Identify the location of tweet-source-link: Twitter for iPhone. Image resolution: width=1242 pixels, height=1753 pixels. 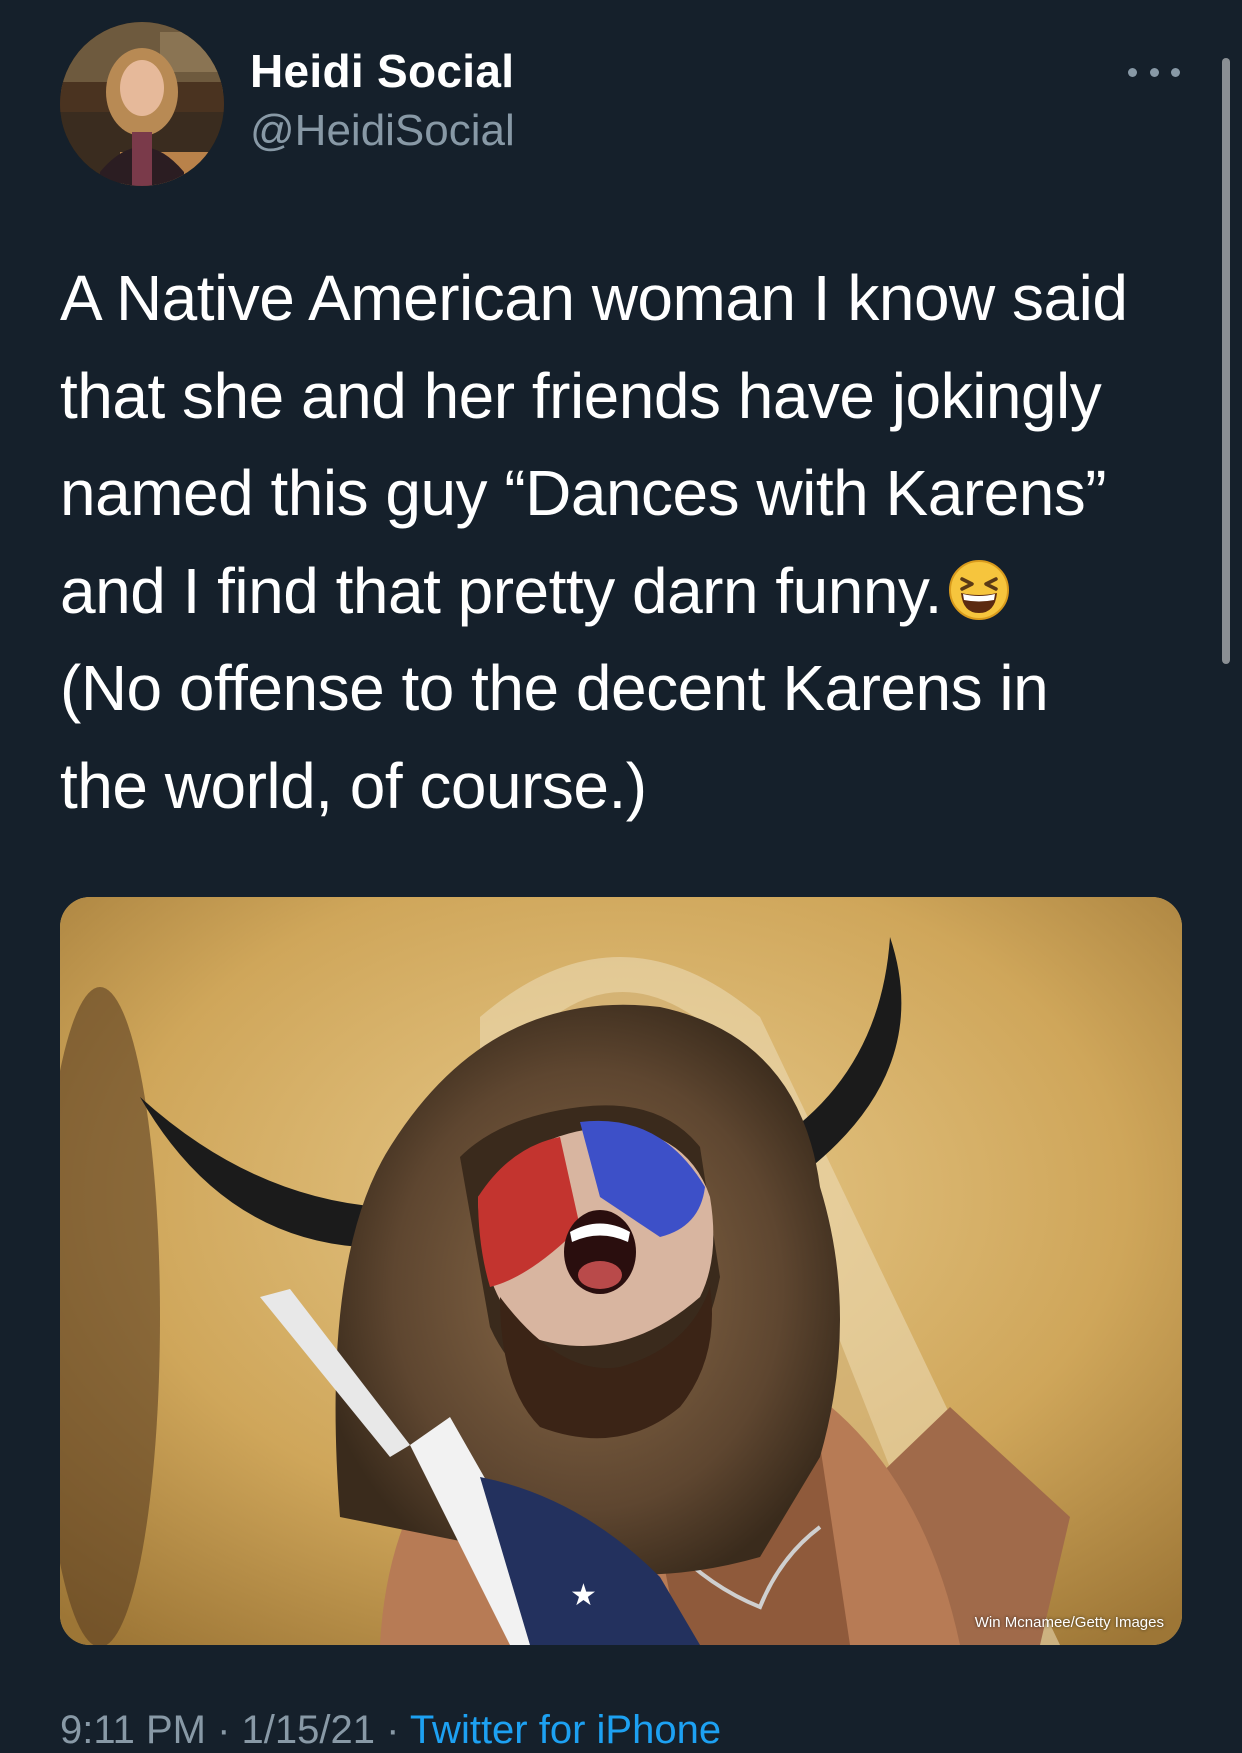
(565, 1730).